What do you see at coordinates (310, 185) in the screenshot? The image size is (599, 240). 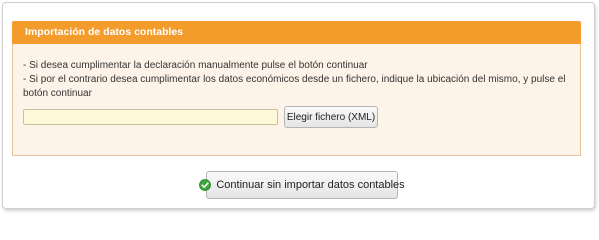 I see `continue-label: Continuar sin importar datos contables` at bounding box center [310, 185].